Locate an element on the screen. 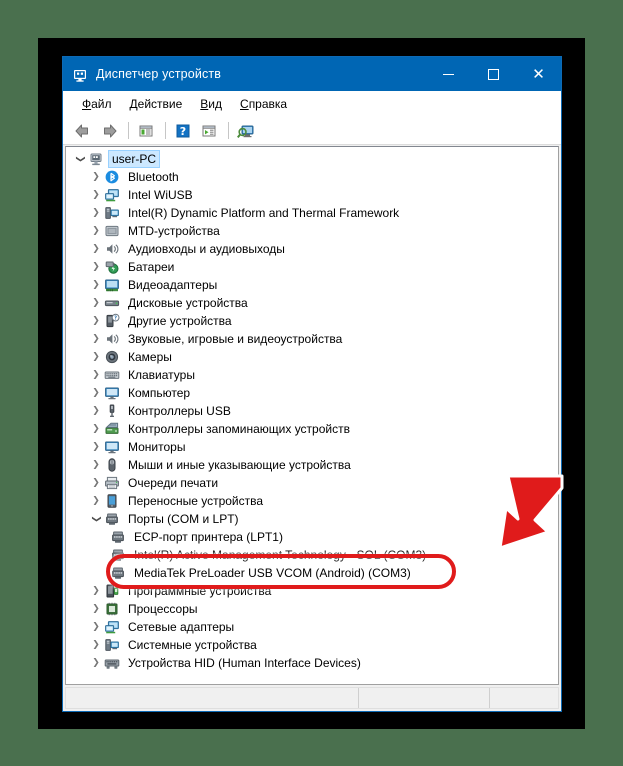 This screenshot has width=623, height=766. battery-icon is located at coordinates (112, 267).